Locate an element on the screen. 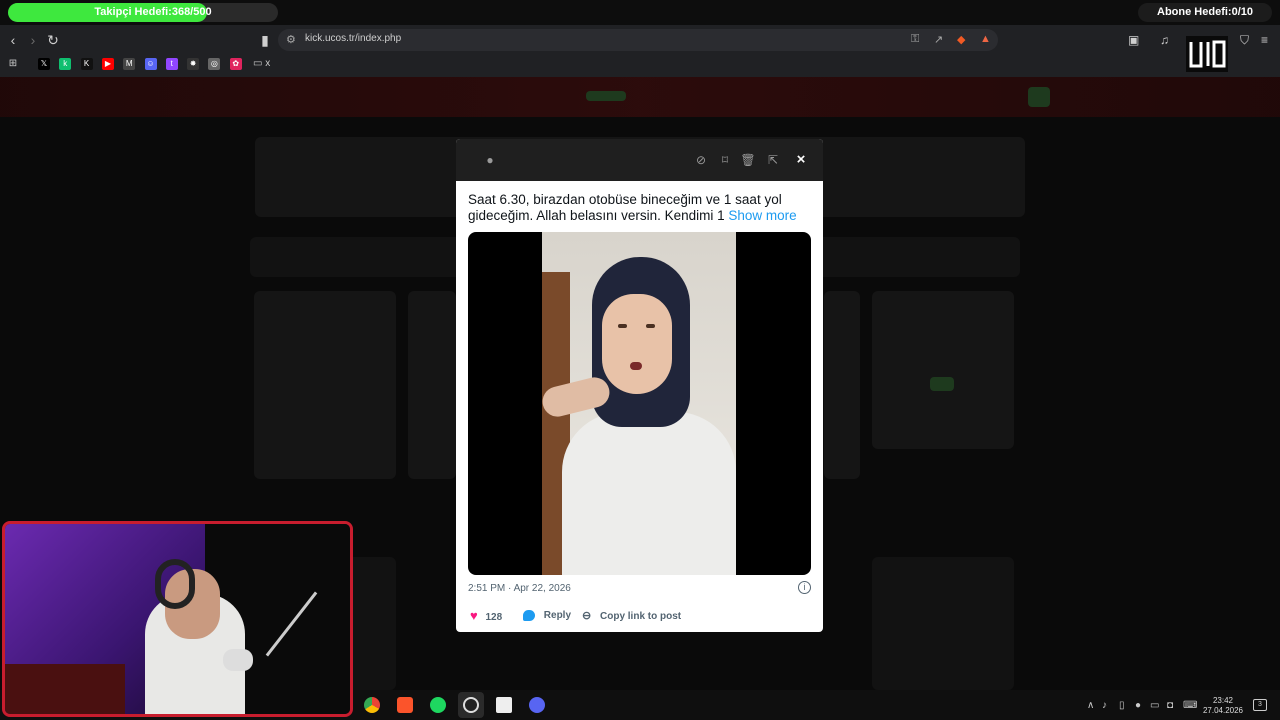 This screenshot has height=720, width=1280. sidebar-icon: ▣ is located at coordinates (1133, 40).